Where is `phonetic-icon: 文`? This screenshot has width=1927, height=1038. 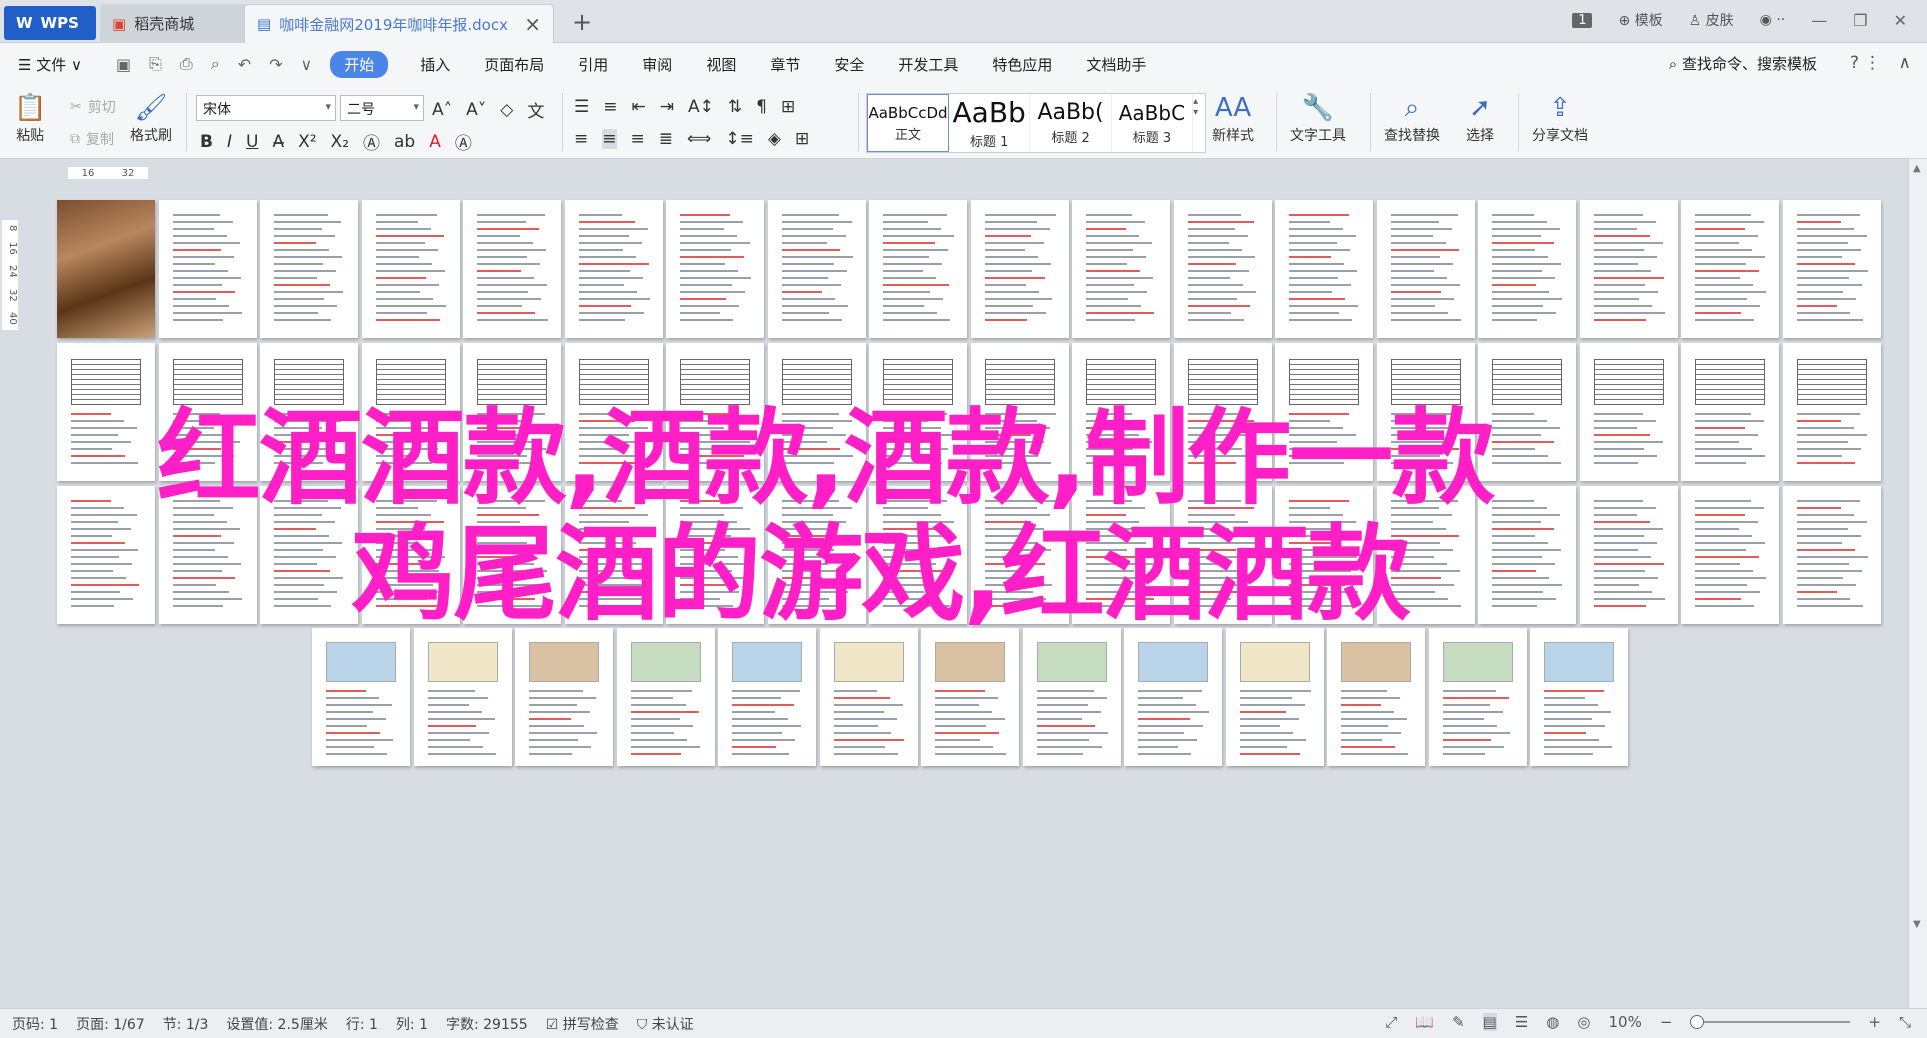 phonetic-icon: 文 is located at coordinates (535, 109).